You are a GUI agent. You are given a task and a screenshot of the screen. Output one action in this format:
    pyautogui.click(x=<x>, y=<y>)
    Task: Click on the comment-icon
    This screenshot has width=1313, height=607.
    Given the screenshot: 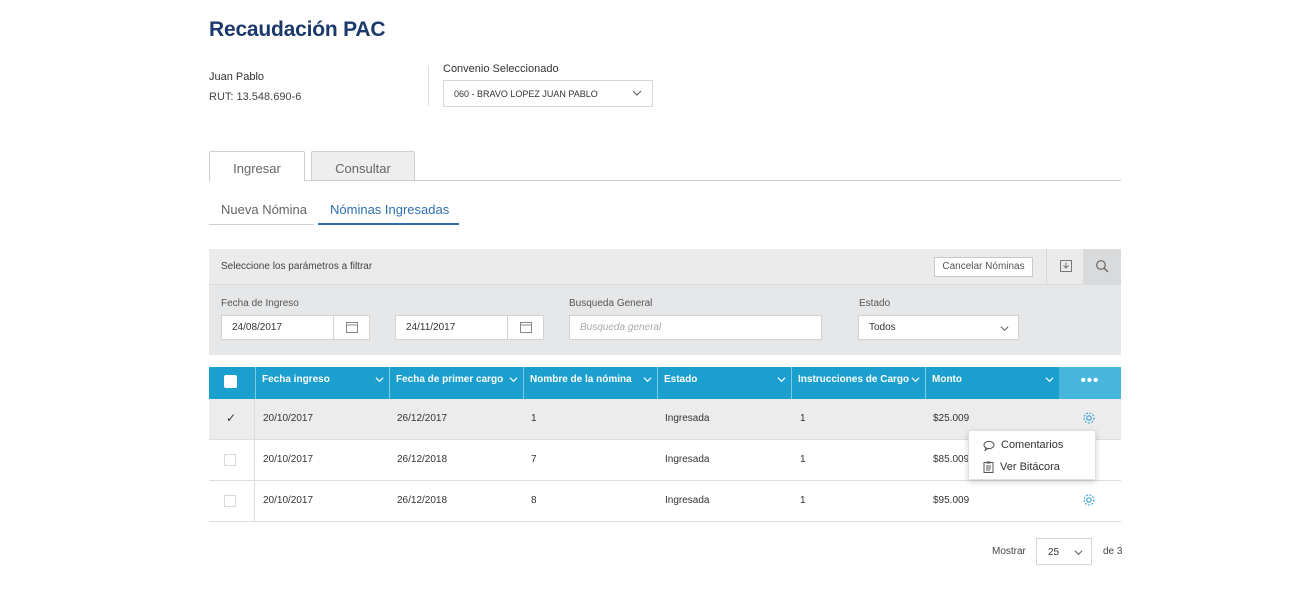 What is the action you would take?
    pyautogui.click(x=989, y=446)
    